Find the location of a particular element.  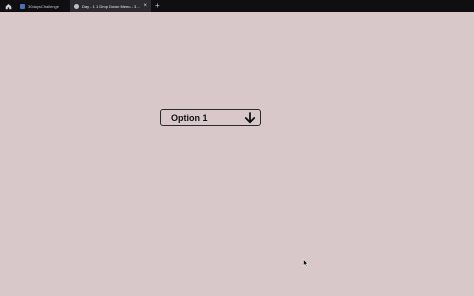

dropdown-selected-value: Option 1 is located at coordinates (189, 117).